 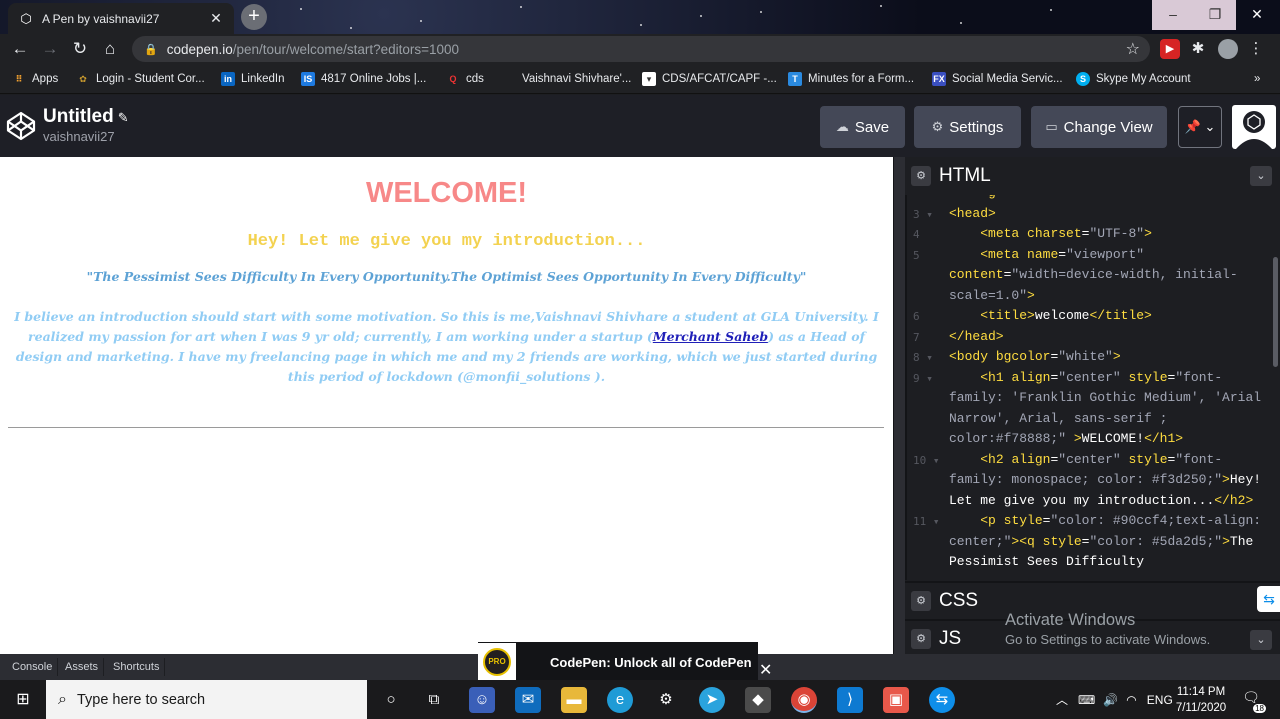 I want to click on browser-tab: ⬡ A Pen by vaishnavii27 ✕, so click(x=121, y=18).